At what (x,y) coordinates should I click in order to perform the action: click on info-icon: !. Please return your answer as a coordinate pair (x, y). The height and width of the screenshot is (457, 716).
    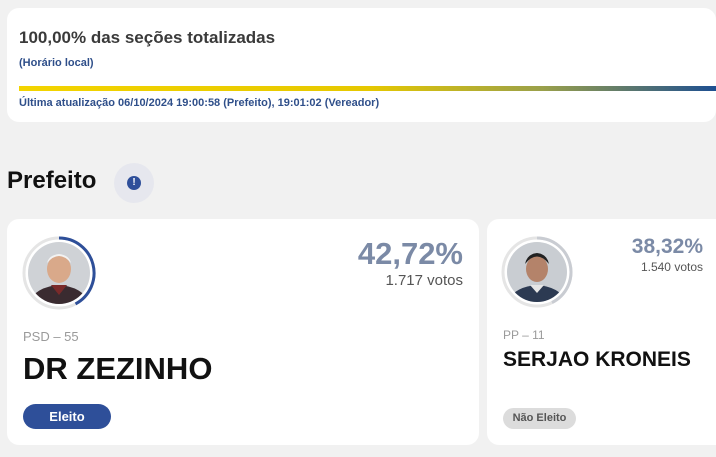
    Looking at the image, I should click on (134, 183).